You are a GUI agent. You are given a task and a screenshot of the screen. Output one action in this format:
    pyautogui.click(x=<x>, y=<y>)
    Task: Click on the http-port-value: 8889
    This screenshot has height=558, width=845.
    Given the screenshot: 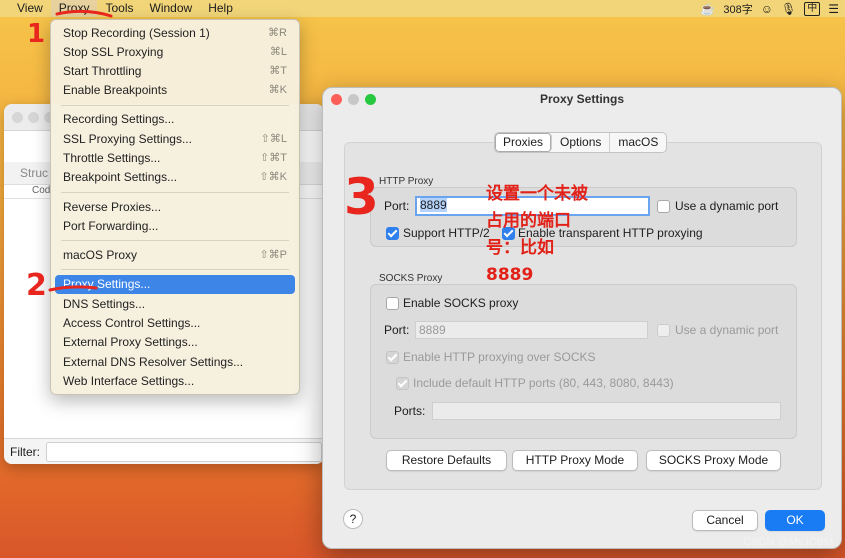 What is the action you would take?
    pyautogui.click(x=433, y=205)
    